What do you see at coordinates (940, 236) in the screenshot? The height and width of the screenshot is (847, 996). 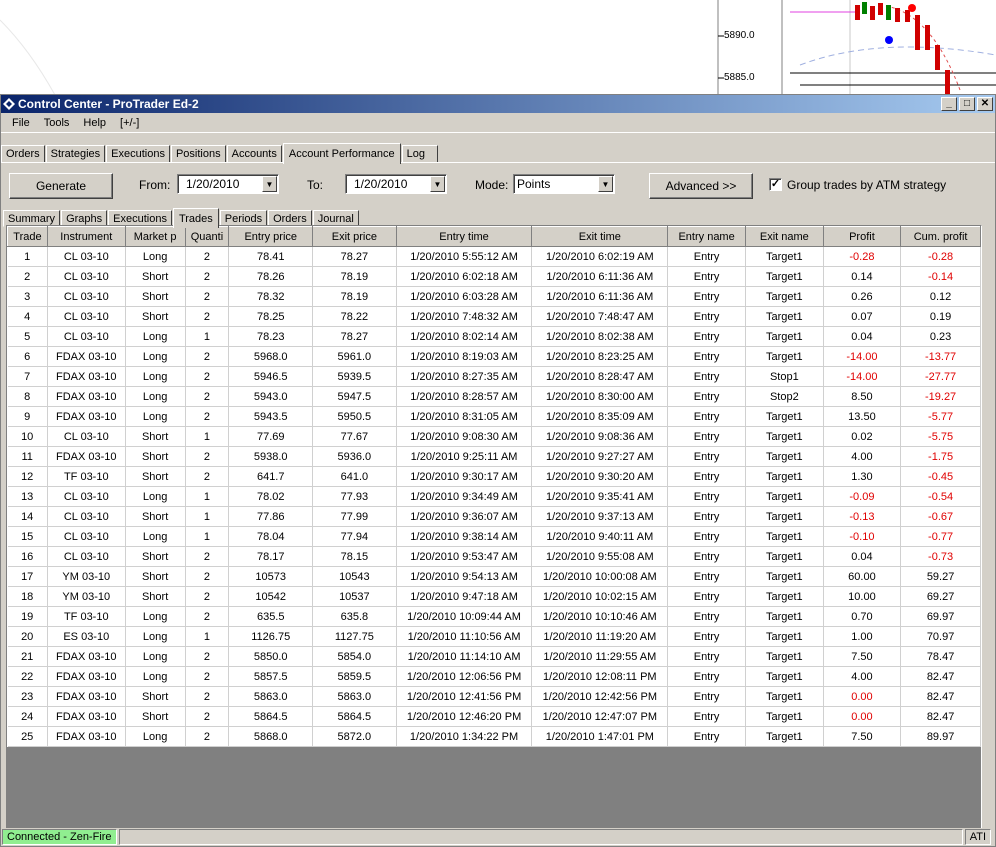 I see `column-header: Cum. profit` at bounding box center [940, 236].